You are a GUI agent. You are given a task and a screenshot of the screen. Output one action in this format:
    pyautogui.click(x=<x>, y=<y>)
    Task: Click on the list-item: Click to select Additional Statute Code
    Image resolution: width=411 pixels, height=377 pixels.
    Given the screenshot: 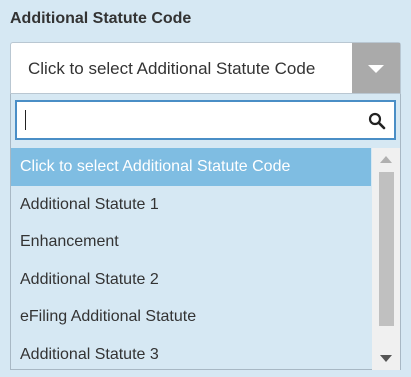 What is the action you would take?
    pyautogui.click(x=191, y=167)
    